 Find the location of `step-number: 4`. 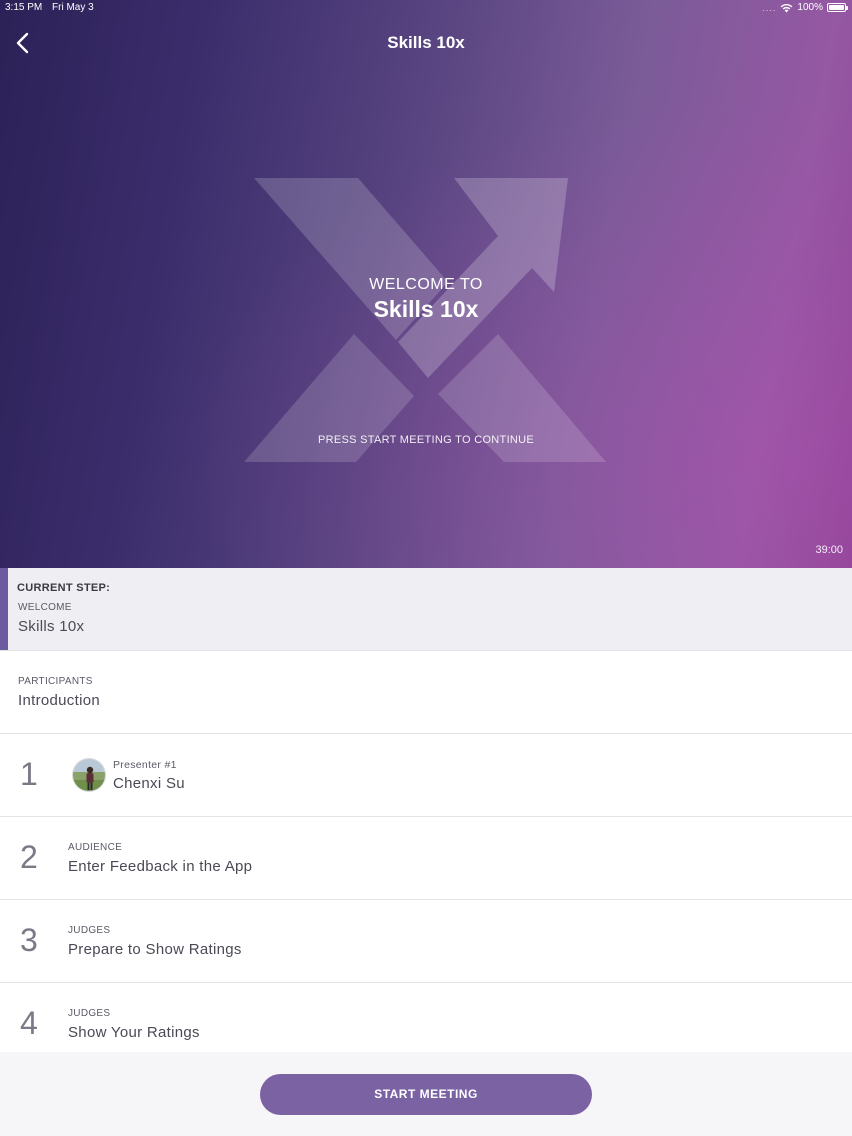

step-number: 4 is located at coordinates (29, 1023).